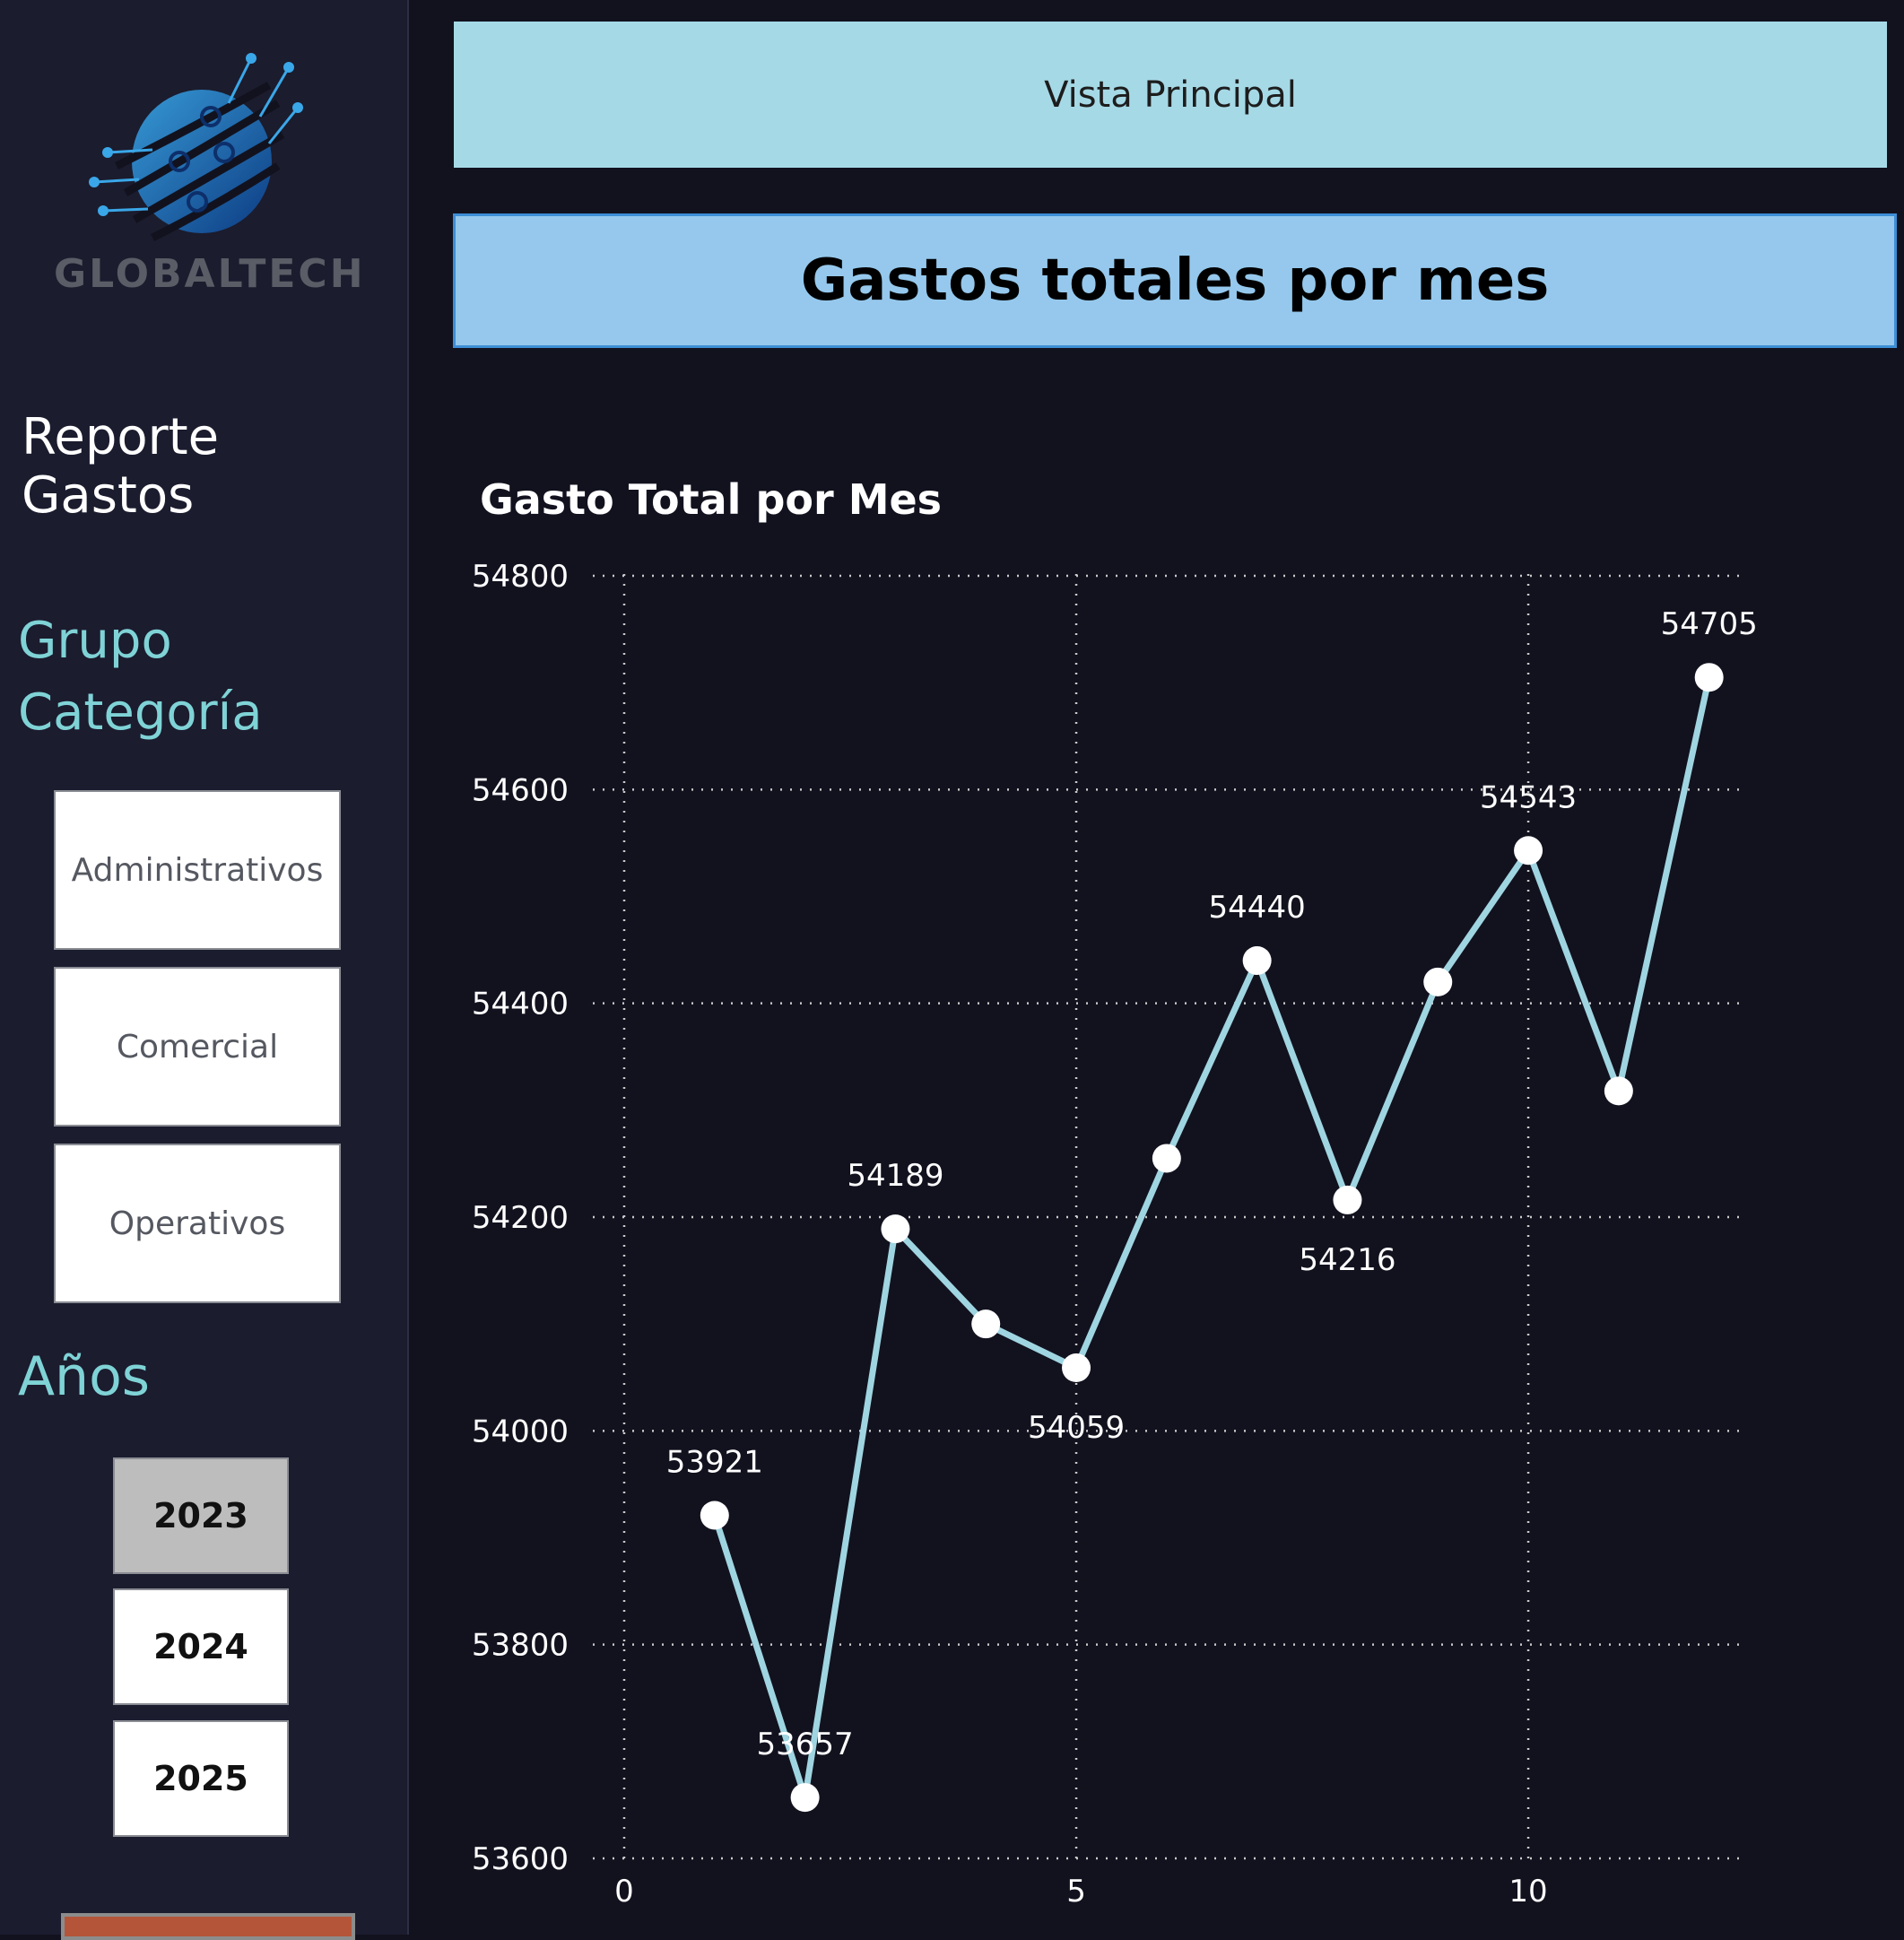 Image resolution: width=1904 pixels, height=1940 pixels. I want to click on data-label: 53921, so click(714, 1462).